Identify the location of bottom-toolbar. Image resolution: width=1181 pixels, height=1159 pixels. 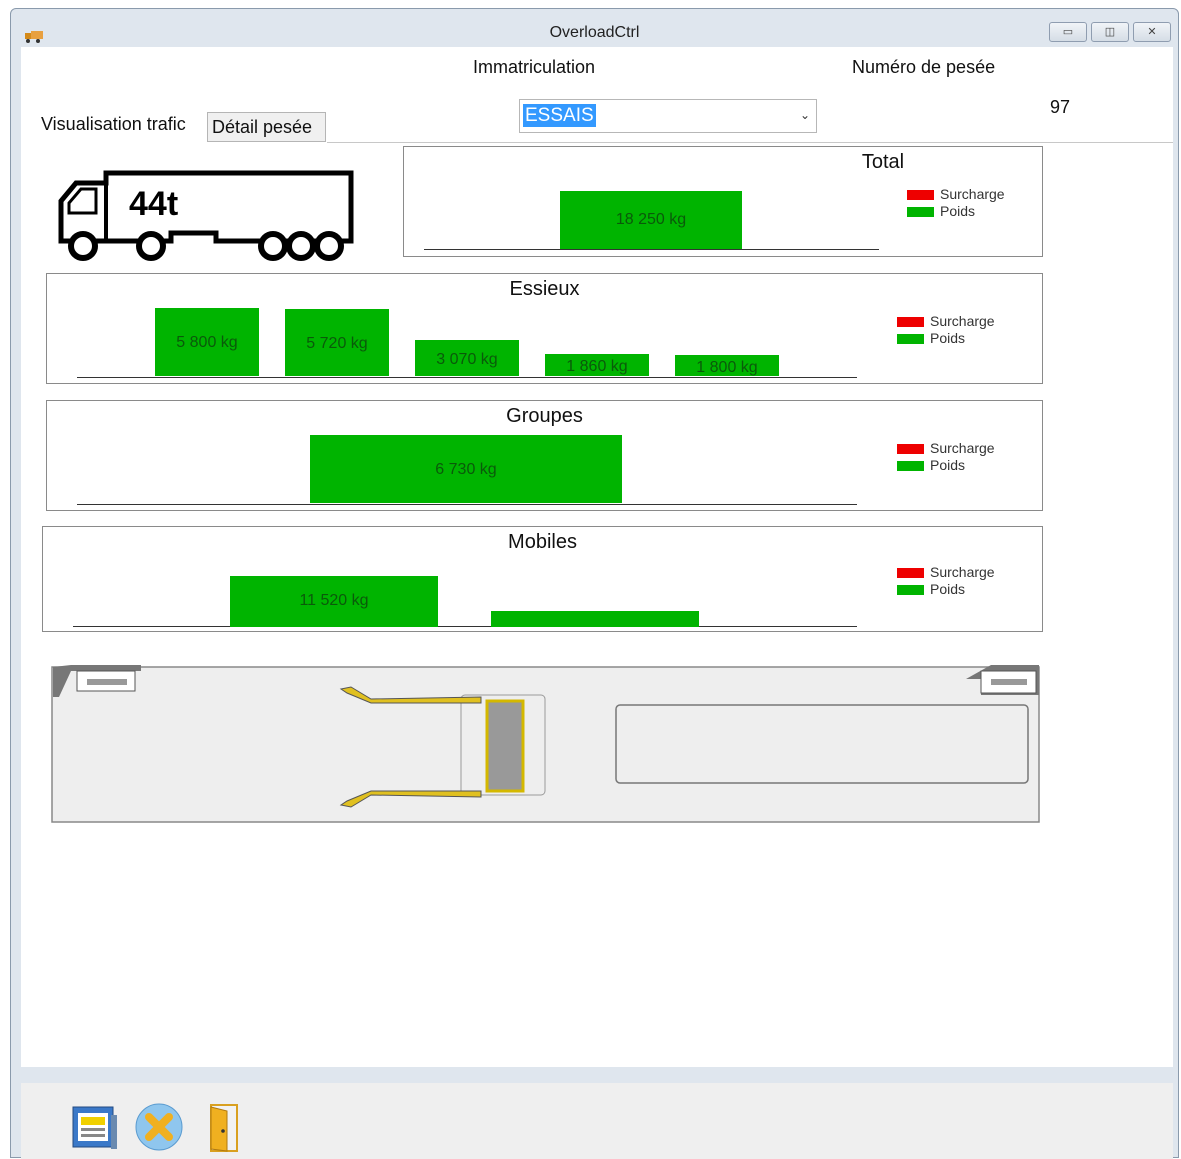
(597, 1121).